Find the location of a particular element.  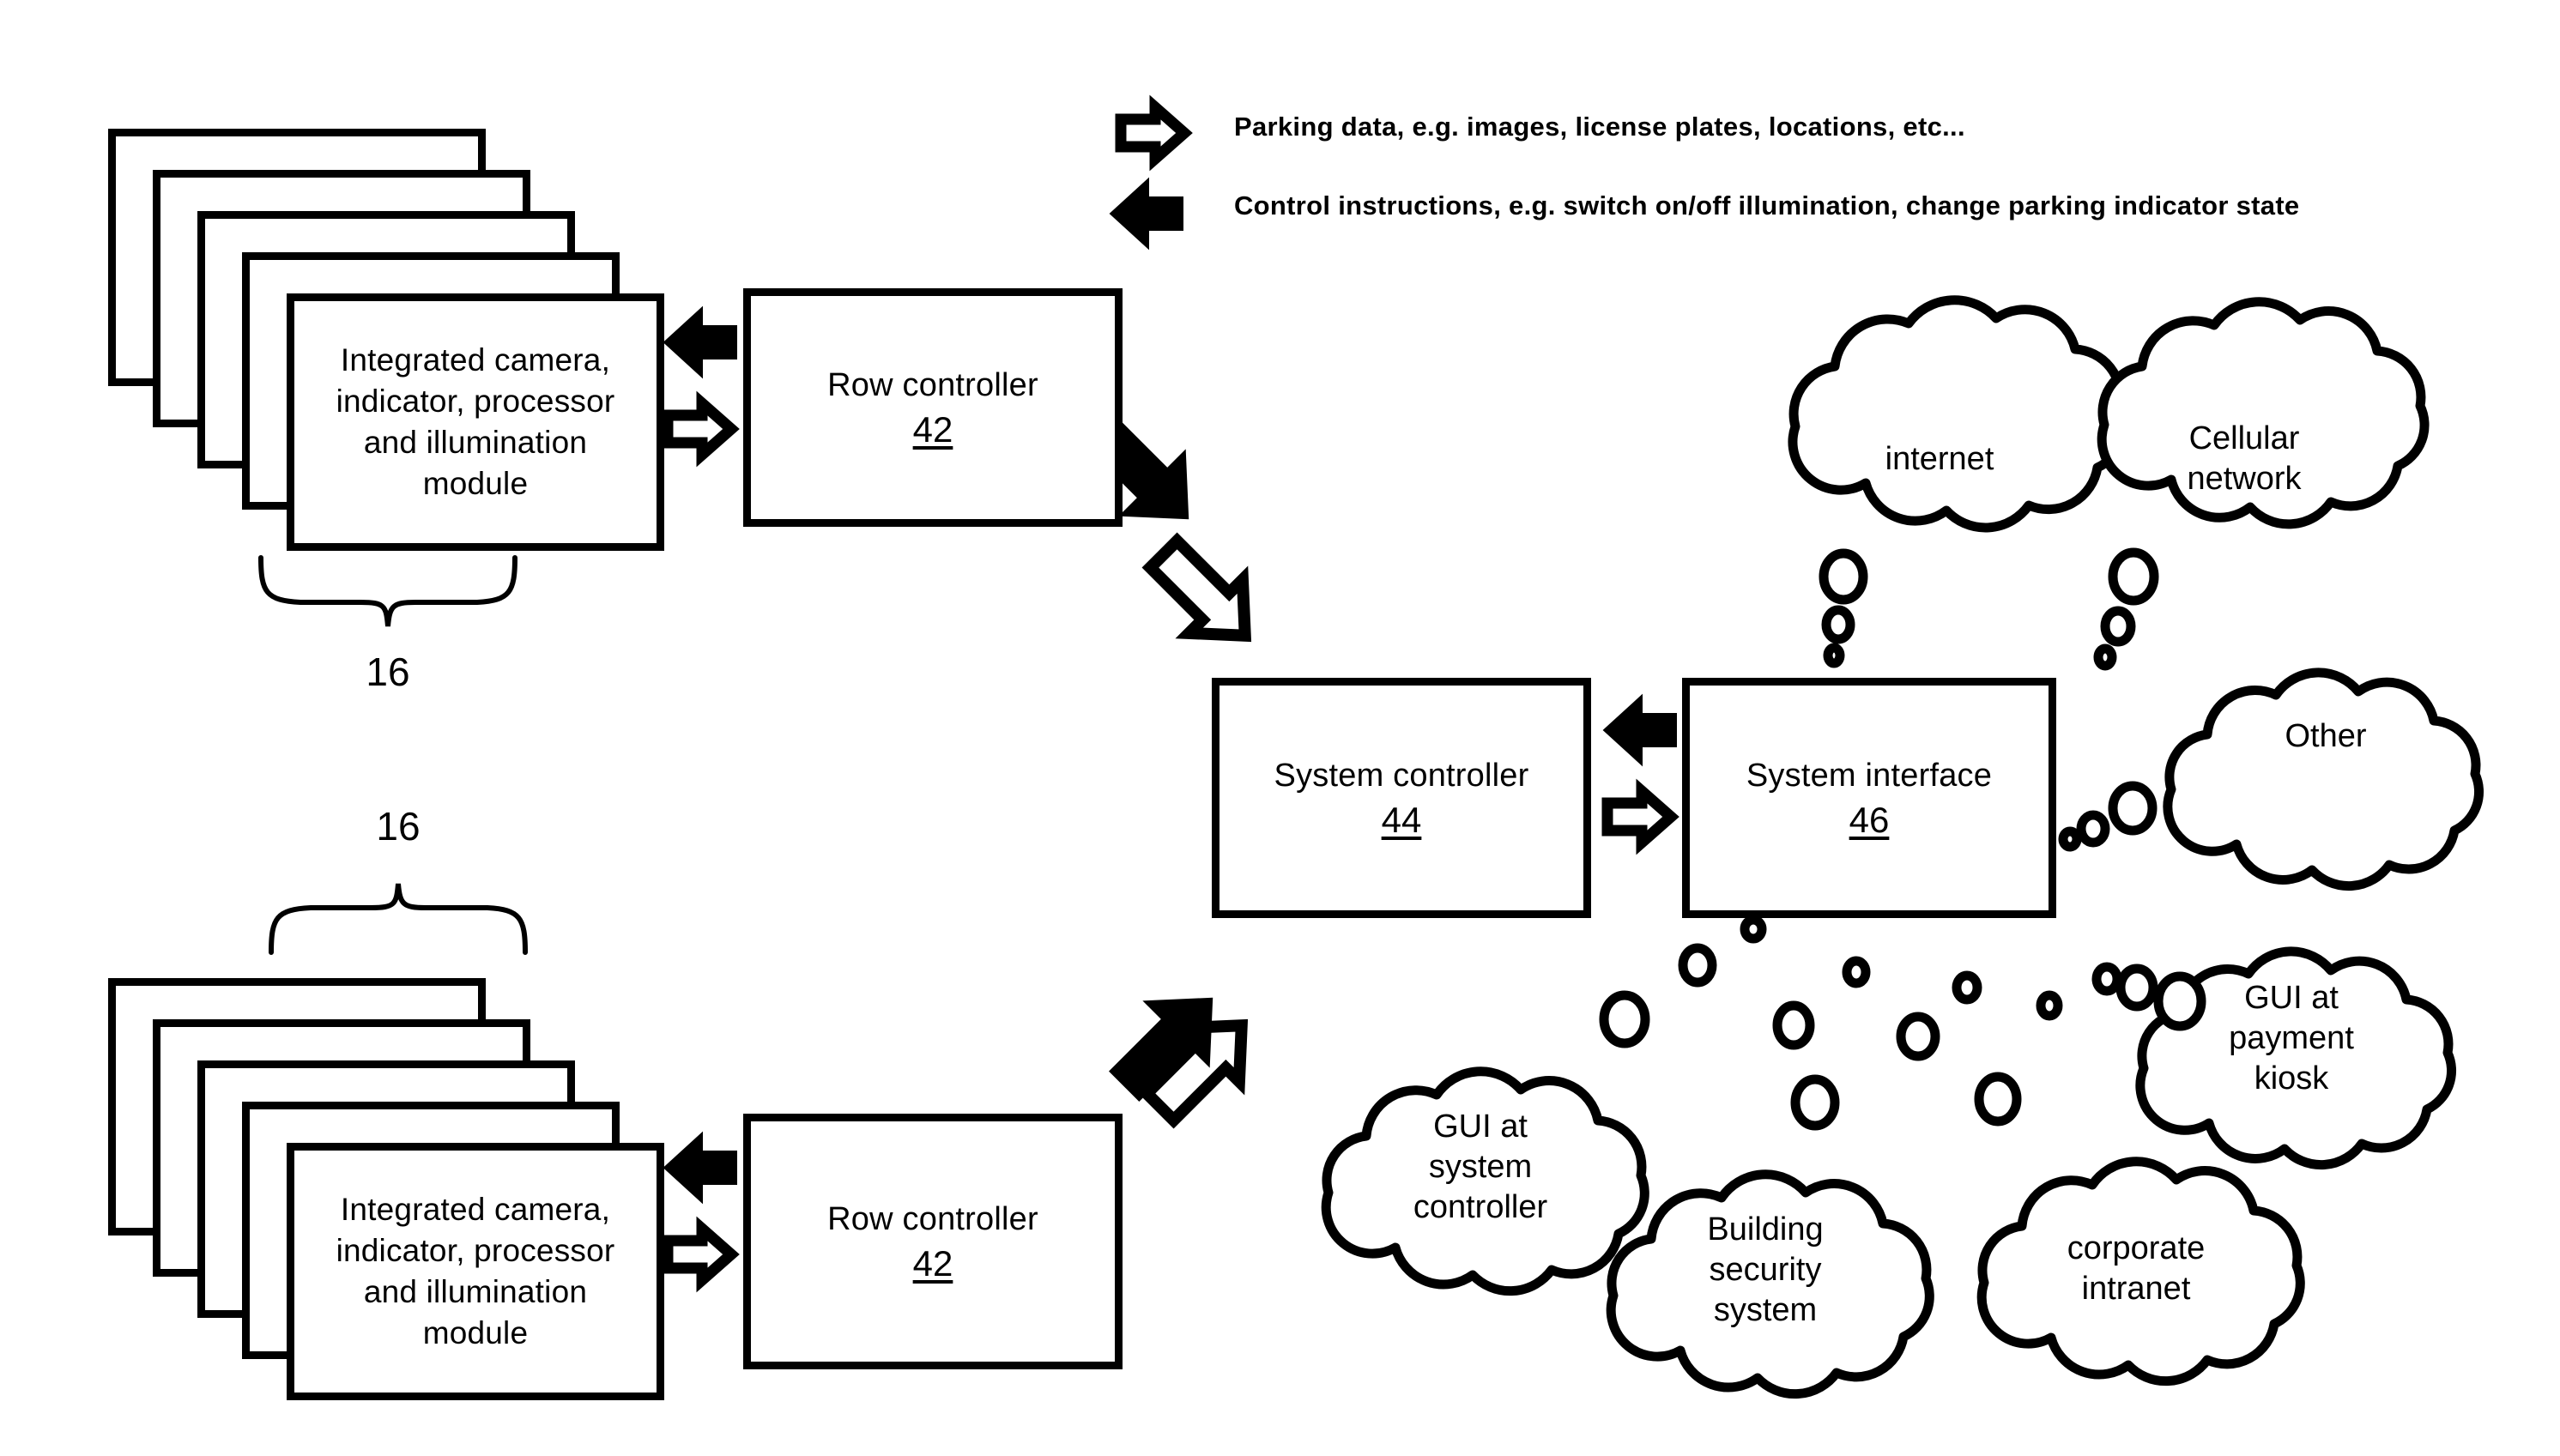

cloud-label-internet: internet is located at coordinates (1939, 459).